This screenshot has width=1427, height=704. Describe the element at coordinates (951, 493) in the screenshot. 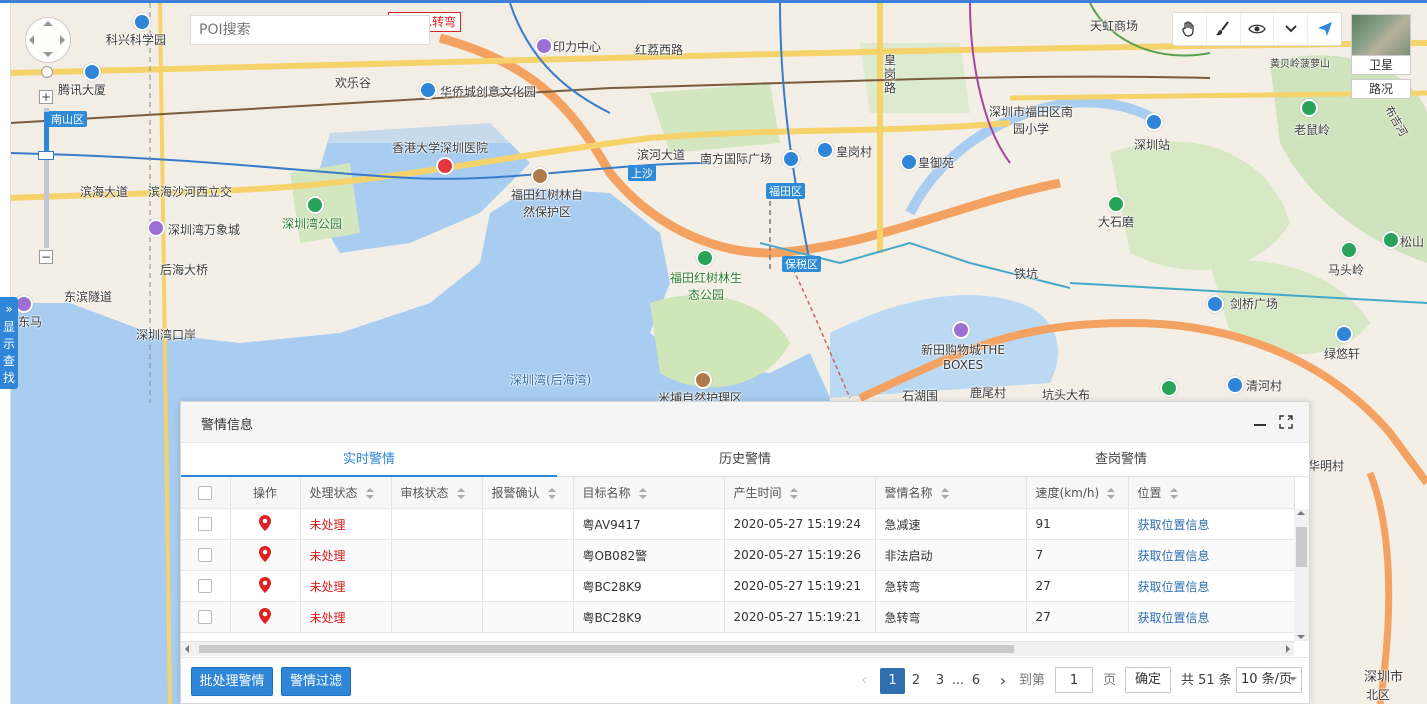

I see `column-header-sortable: 警情名称` at that location.